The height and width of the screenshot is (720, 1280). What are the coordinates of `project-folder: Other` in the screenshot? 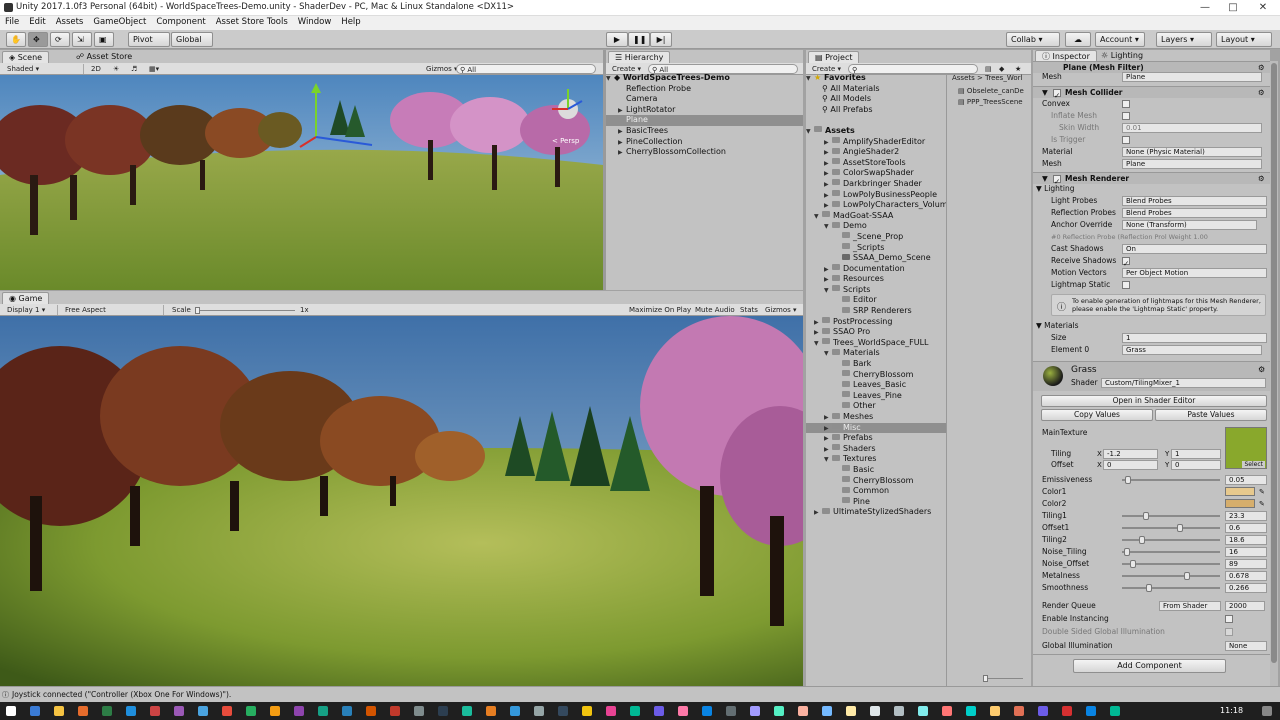 It's located at (876, 406).